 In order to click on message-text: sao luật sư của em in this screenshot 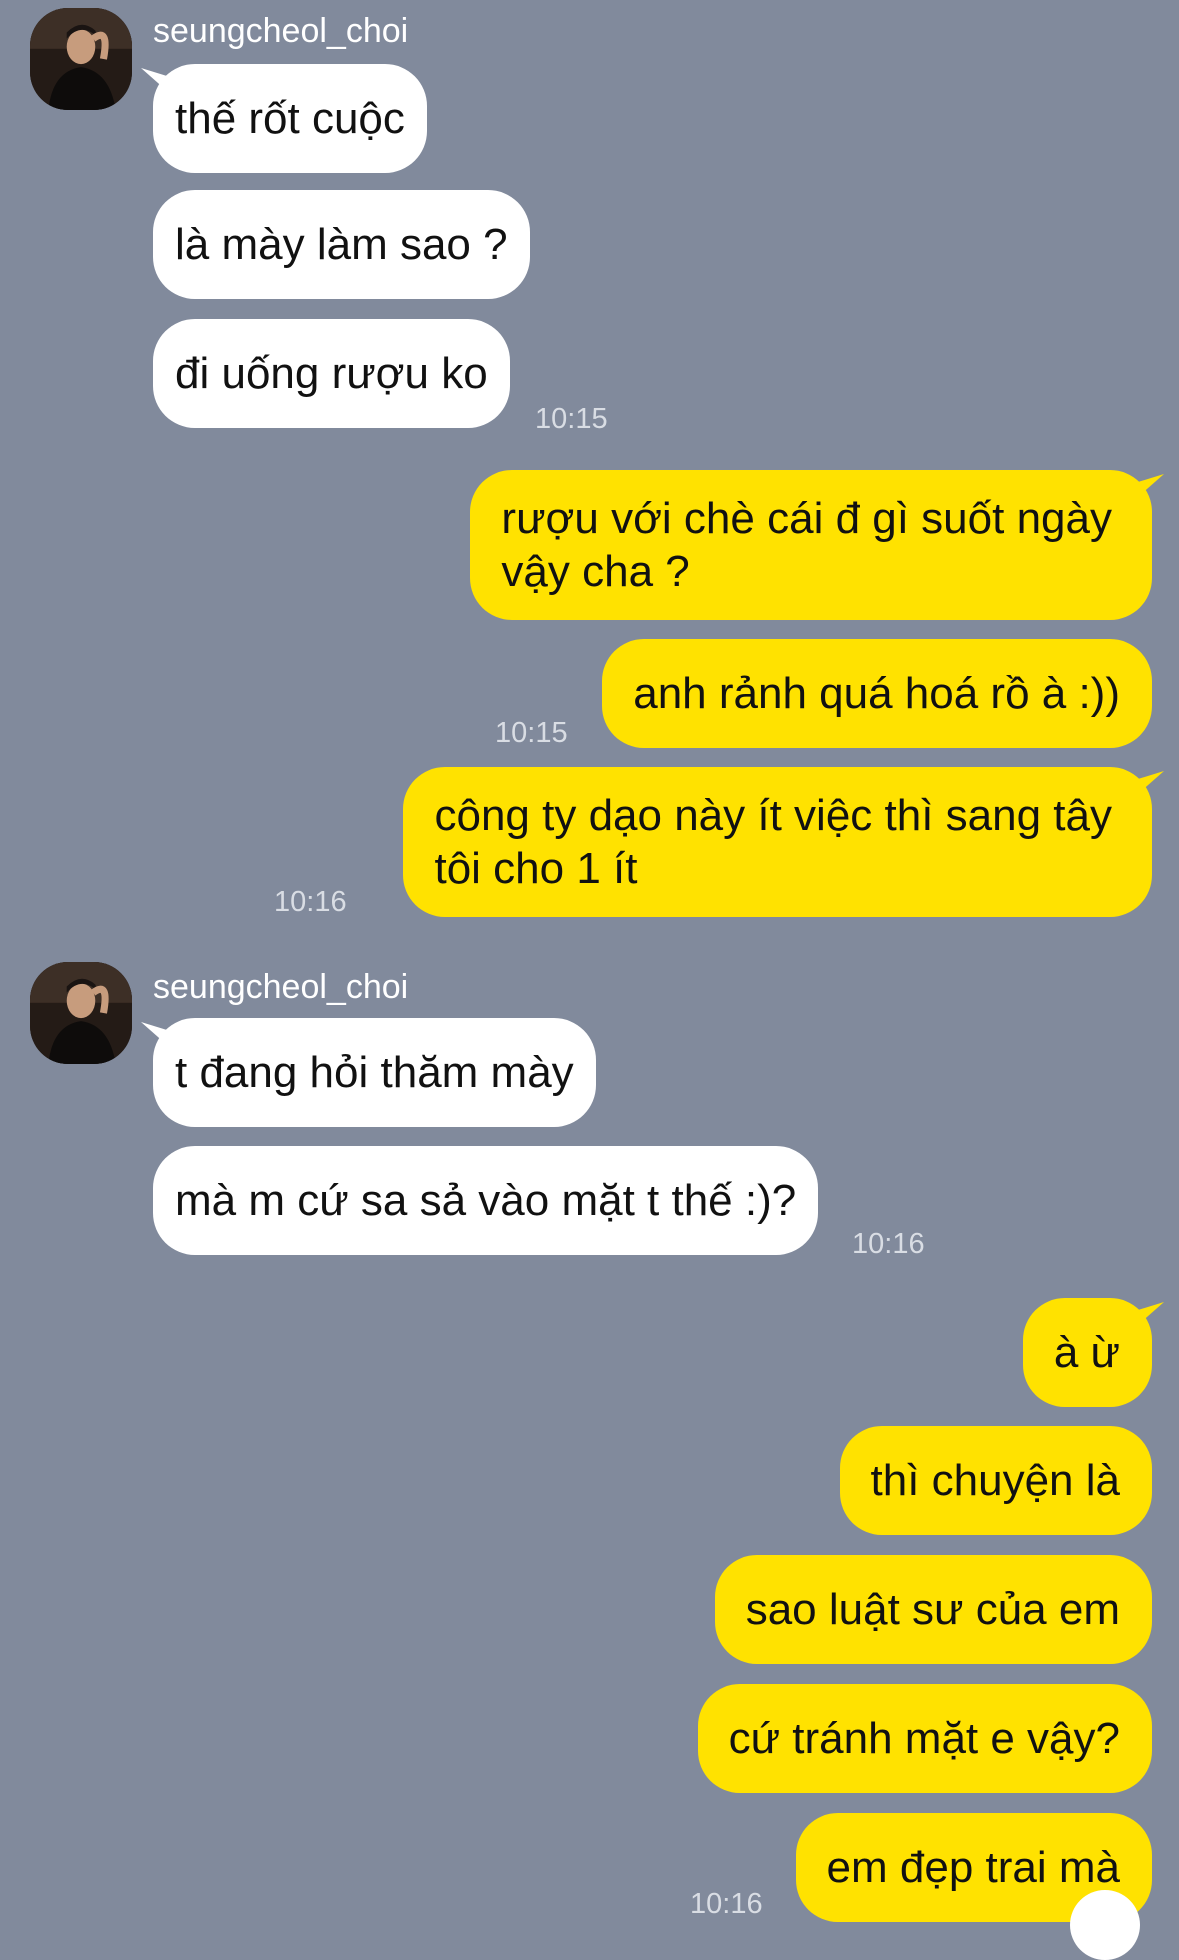, I will do `click(932, 1609)`.